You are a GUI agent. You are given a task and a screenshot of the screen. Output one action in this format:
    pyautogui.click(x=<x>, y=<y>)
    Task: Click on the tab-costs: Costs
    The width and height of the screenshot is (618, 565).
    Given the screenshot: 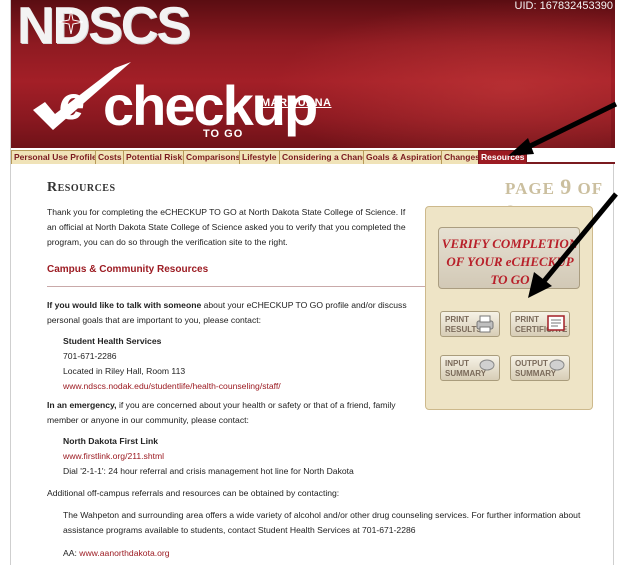 What is the action you would take?
    pyautogui.click(x=110, y=157)
    